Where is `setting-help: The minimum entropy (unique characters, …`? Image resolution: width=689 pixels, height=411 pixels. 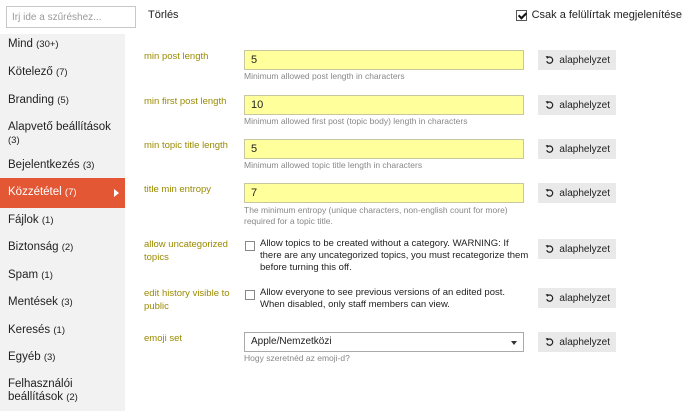
setting-help: The minimum entropy (unique characters, … is located at coordinates (376, 215).